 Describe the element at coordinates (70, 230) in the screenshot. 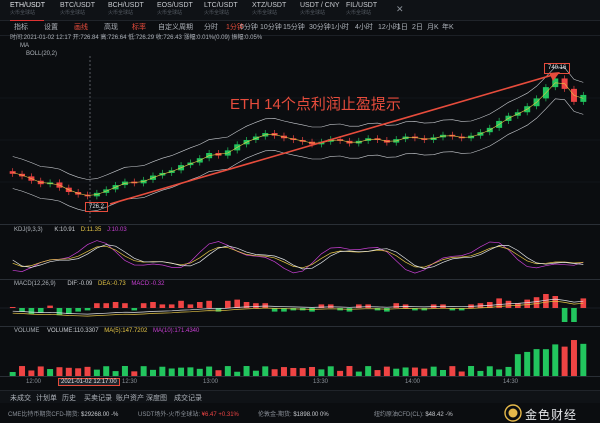

I see `kdj-label: KDJ(9,3,3) K:10.91 D:11.35 J:10.03` at that location.